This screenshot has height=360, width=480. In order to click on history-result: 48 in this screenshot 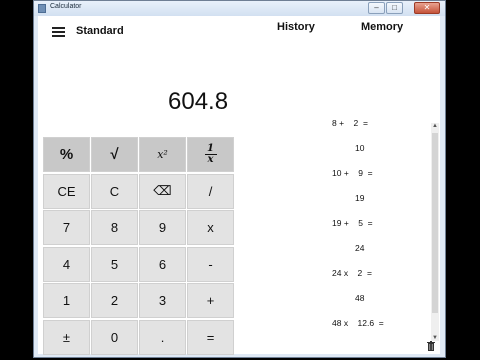, I will do `click(359, 298)`.